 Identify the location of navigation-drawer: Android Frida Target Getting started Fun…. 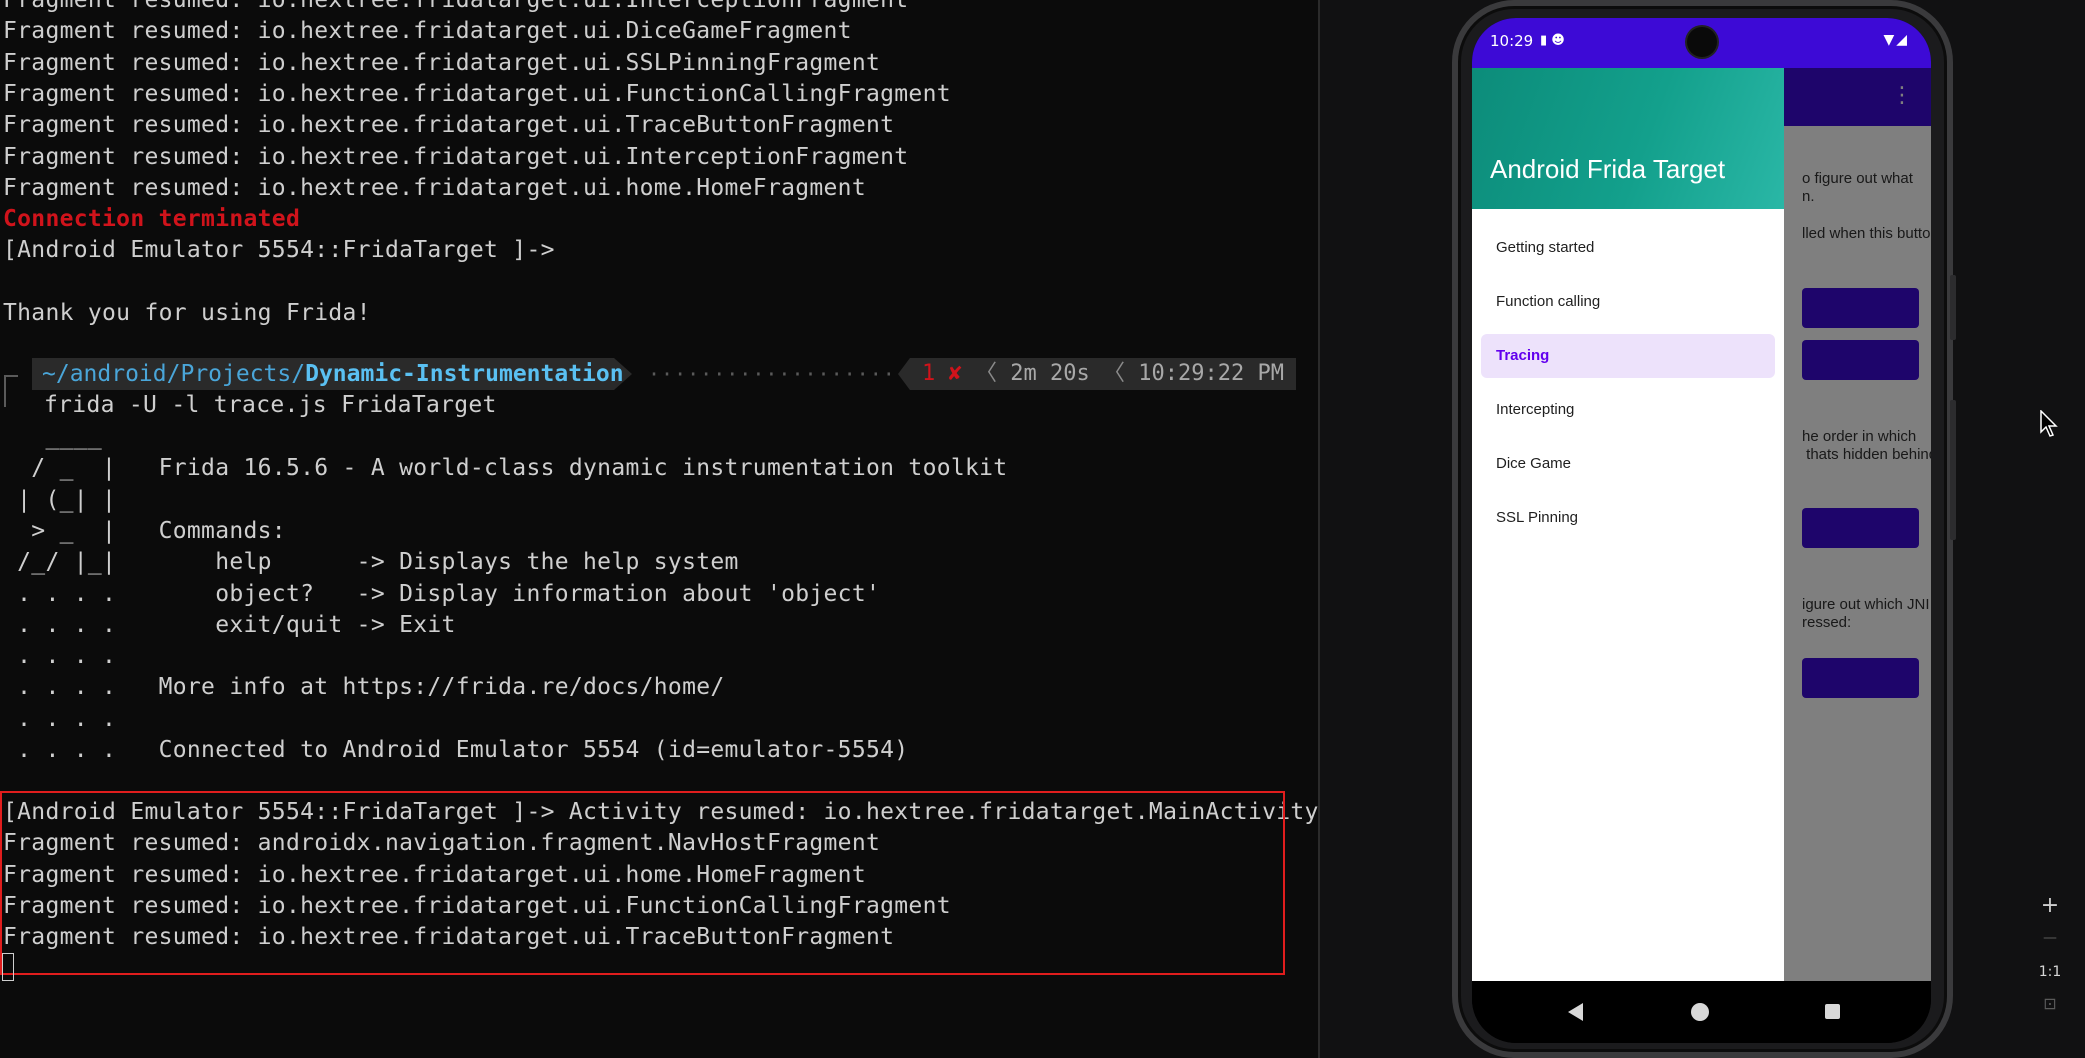
(1628, 524).